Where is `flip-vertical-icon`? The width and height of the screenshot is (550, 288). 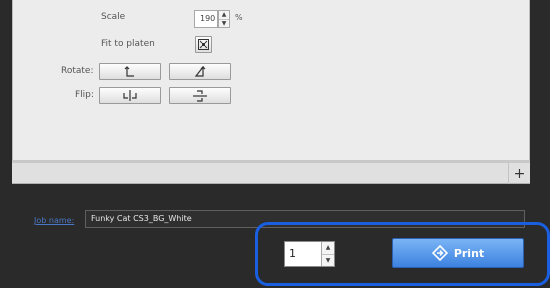 flip-vertical-icon is located at coordinates (200, 95).